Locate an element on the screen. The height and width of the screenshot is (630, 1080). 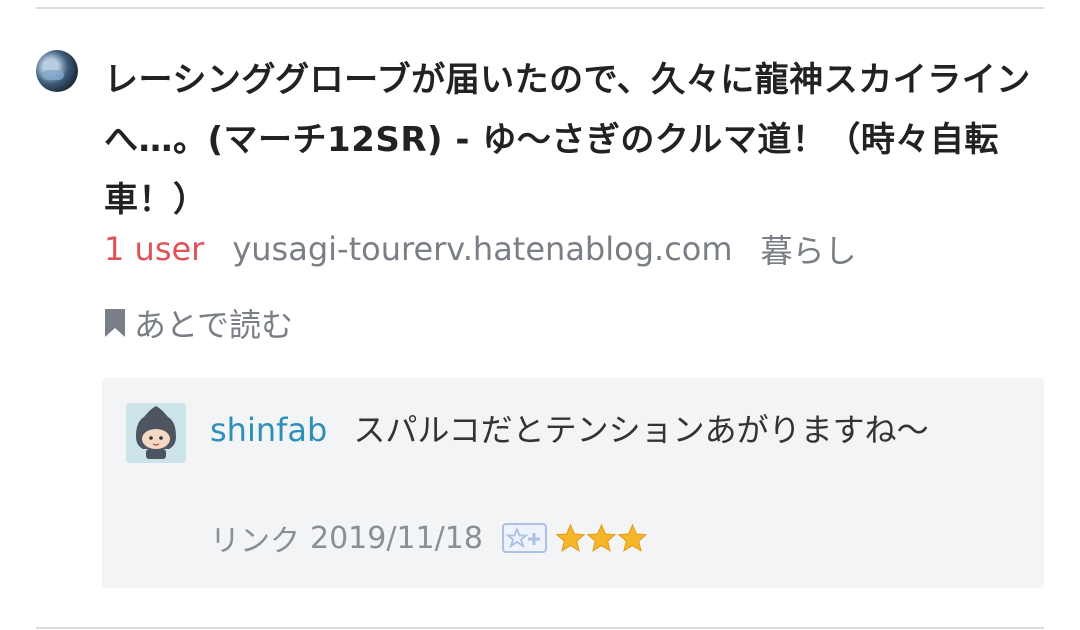
read-later-button: あとで読む is located at coordinates (198, 323).